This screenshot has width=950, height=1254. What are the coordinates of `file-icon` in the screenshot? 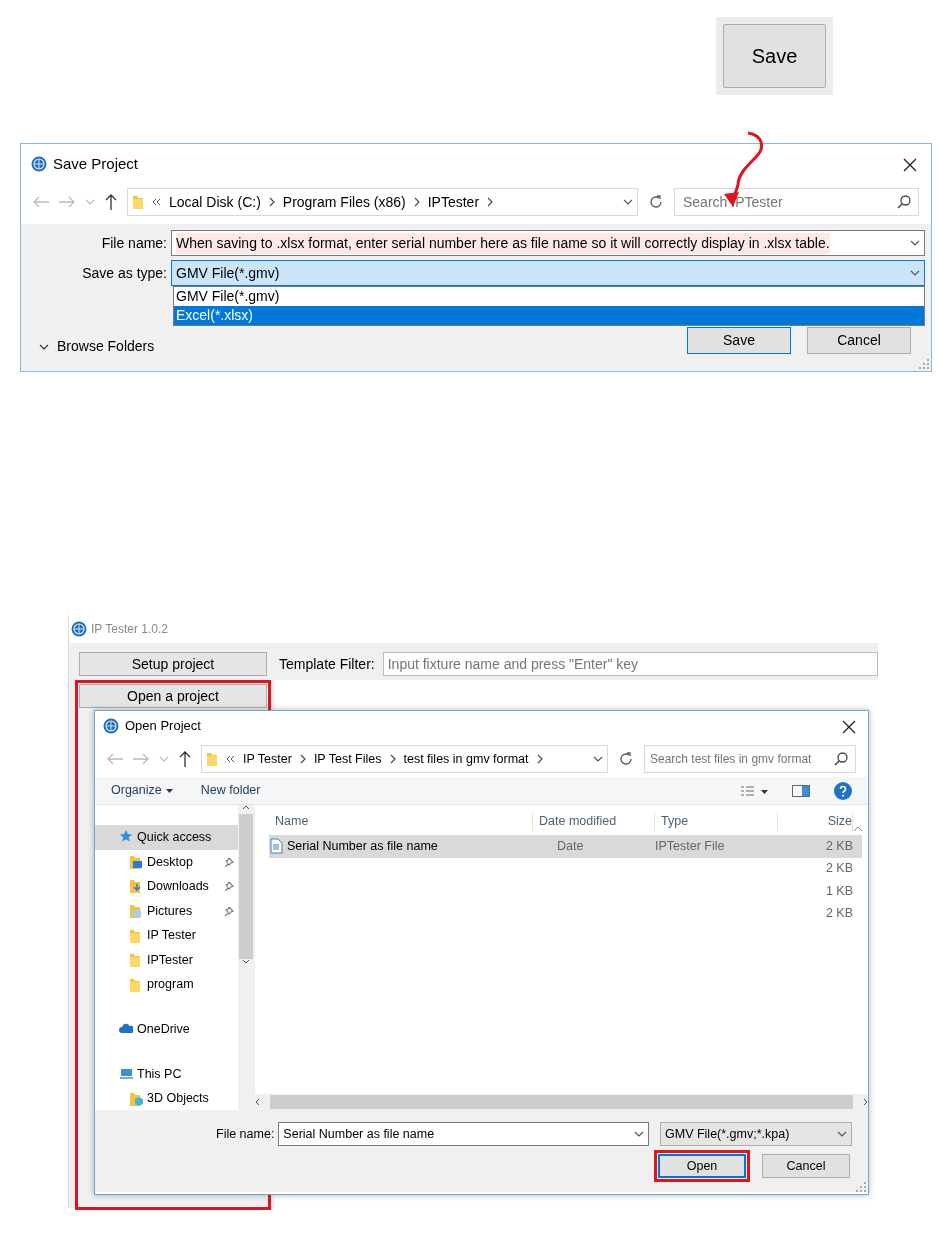 It's located at (276, 846).